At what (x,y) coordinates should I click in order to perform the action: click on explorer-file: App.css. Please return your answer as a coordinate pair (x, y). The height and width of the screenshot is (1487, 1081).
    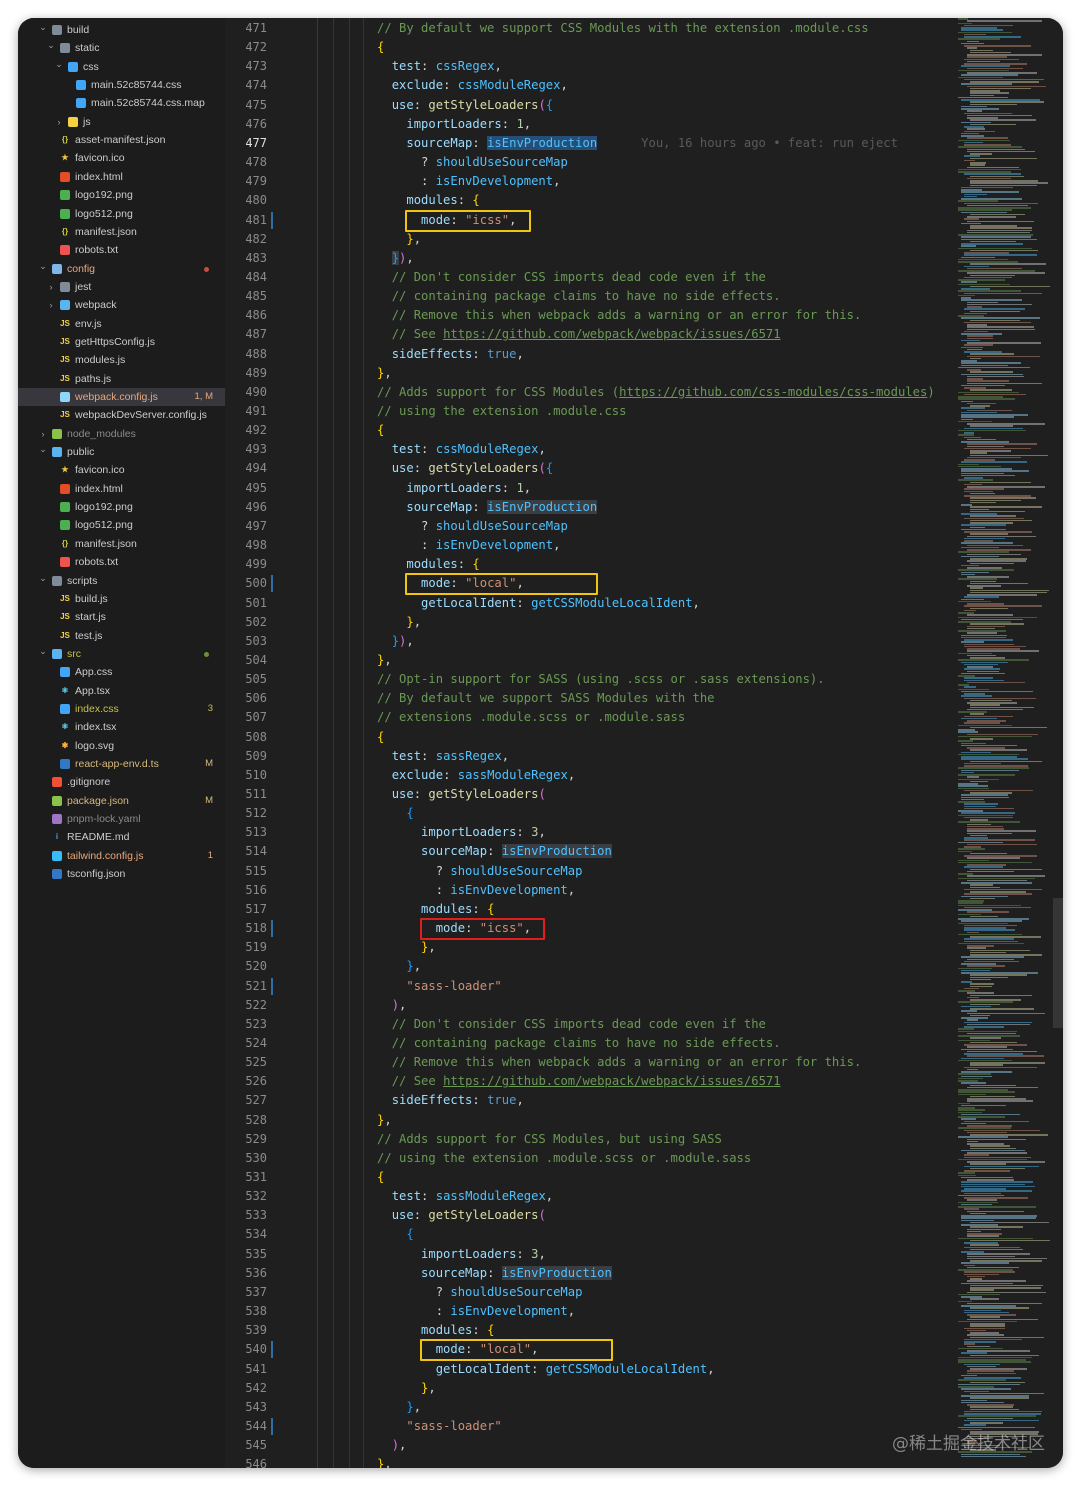
    Looking at the image, I should click on (121, 672).